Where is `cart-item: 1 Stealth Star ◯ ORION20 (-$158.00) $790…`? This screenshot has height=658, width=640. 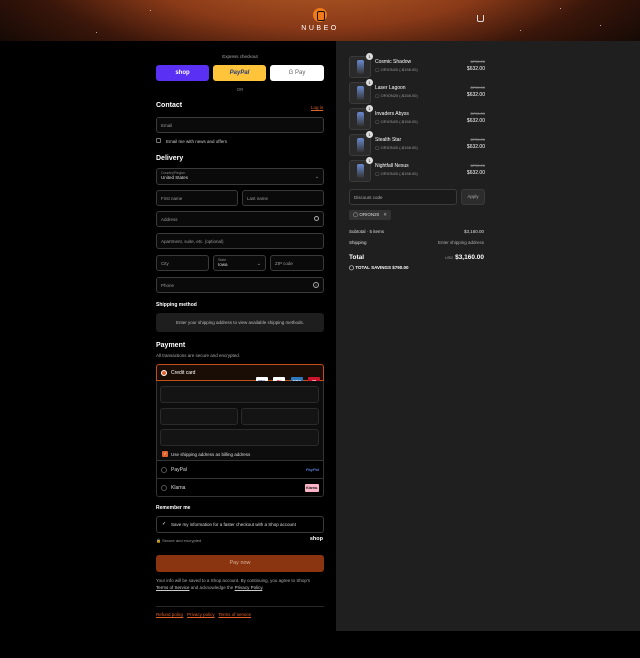 cart-item: 1 Stealth Star ◯ ORION20 (-$158.00) $790… is located at coordinates (417, 143).